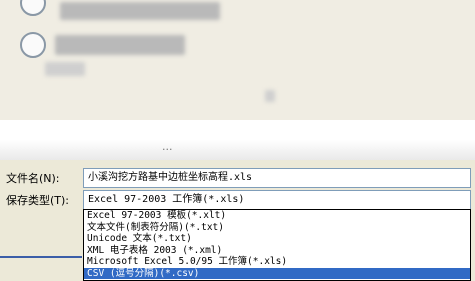 This screenshot has height=281, width=475. What do you see at coordinates (237, 150) in the screenshot?
I see `divider-strip` at bounding box center [237, 150].